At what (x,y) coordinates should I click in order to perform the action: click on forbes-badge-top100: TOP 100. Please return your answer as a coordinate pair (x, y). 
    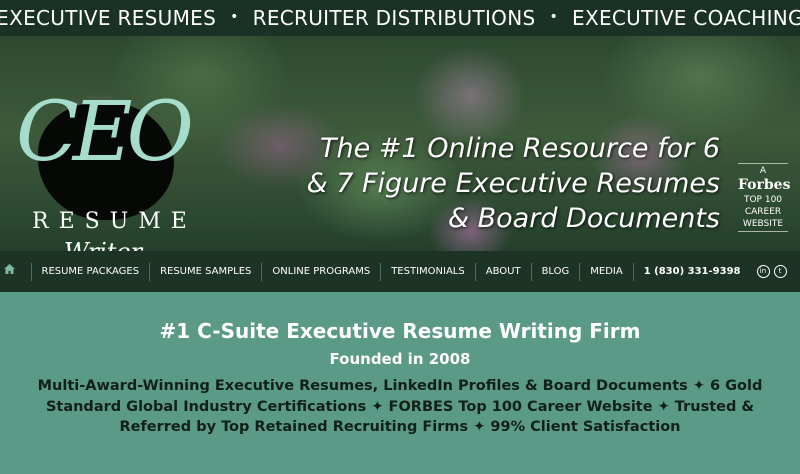
    Looking at the image, I should click on (763, 200).